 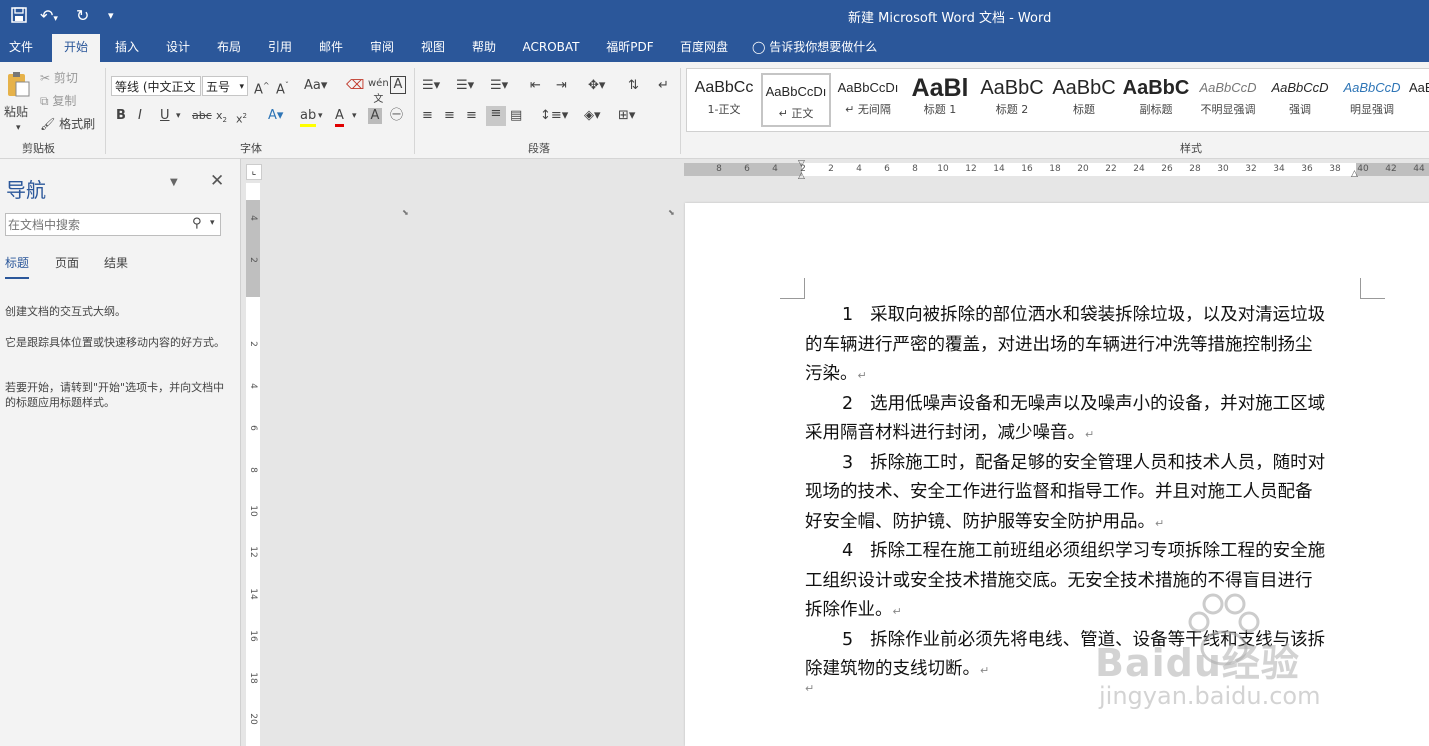 I want to click on multilevel-list-icon: ☰▾, so click(x=499, y=86).